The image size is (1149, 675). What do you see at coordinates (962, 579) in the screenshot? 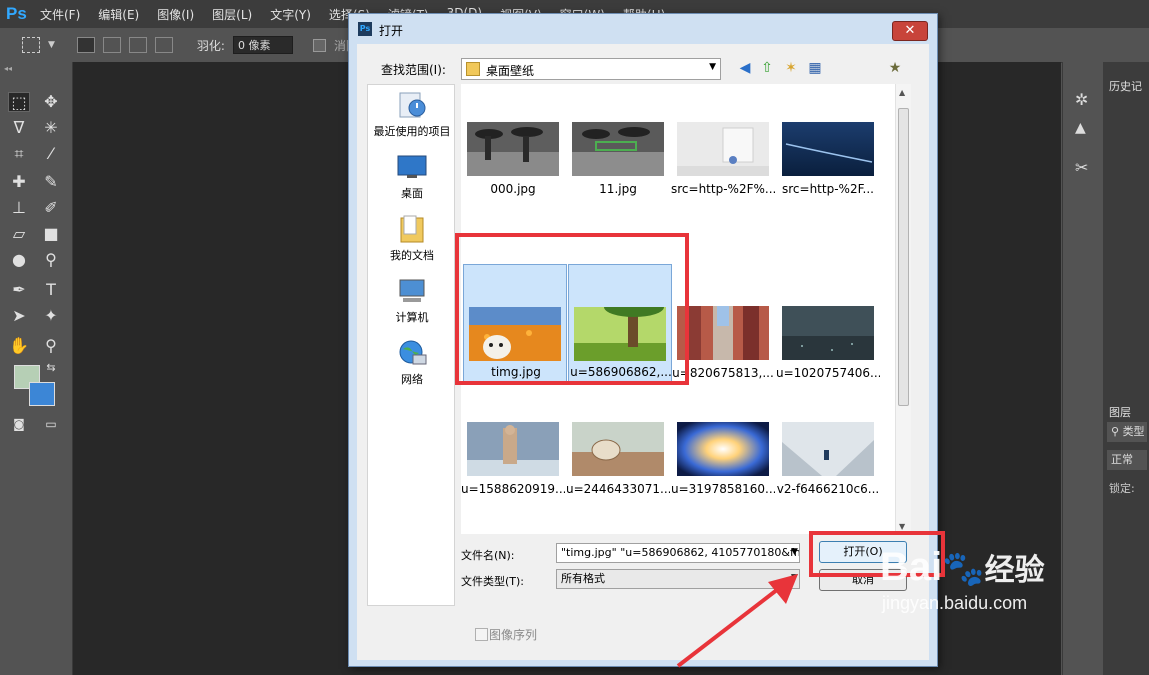
I see `baidu-watermark: Bai🐾经验 jingyan.baidu.com` at bounding box center [962, 579].